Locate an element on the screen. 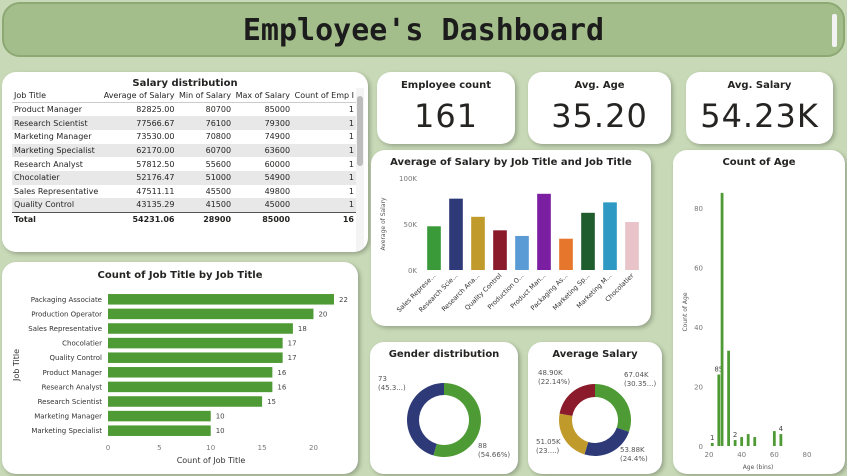 The image size is (847, 476). max-salary-cell: 85000 is located at coordinates (277, 110).